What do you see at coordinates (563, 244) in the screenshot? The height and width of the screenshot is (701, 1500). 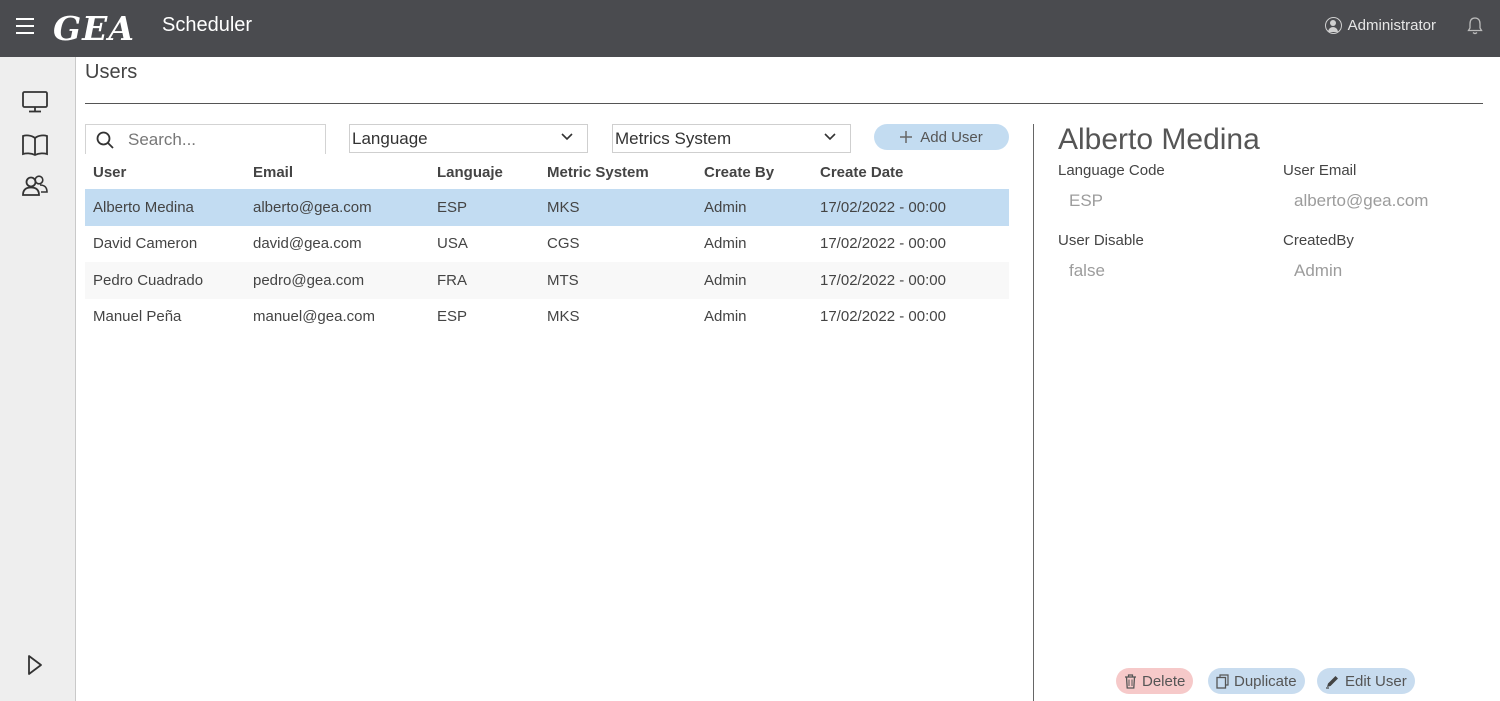 I see `cell-metric: CGS` at bounding box center [563, 244].